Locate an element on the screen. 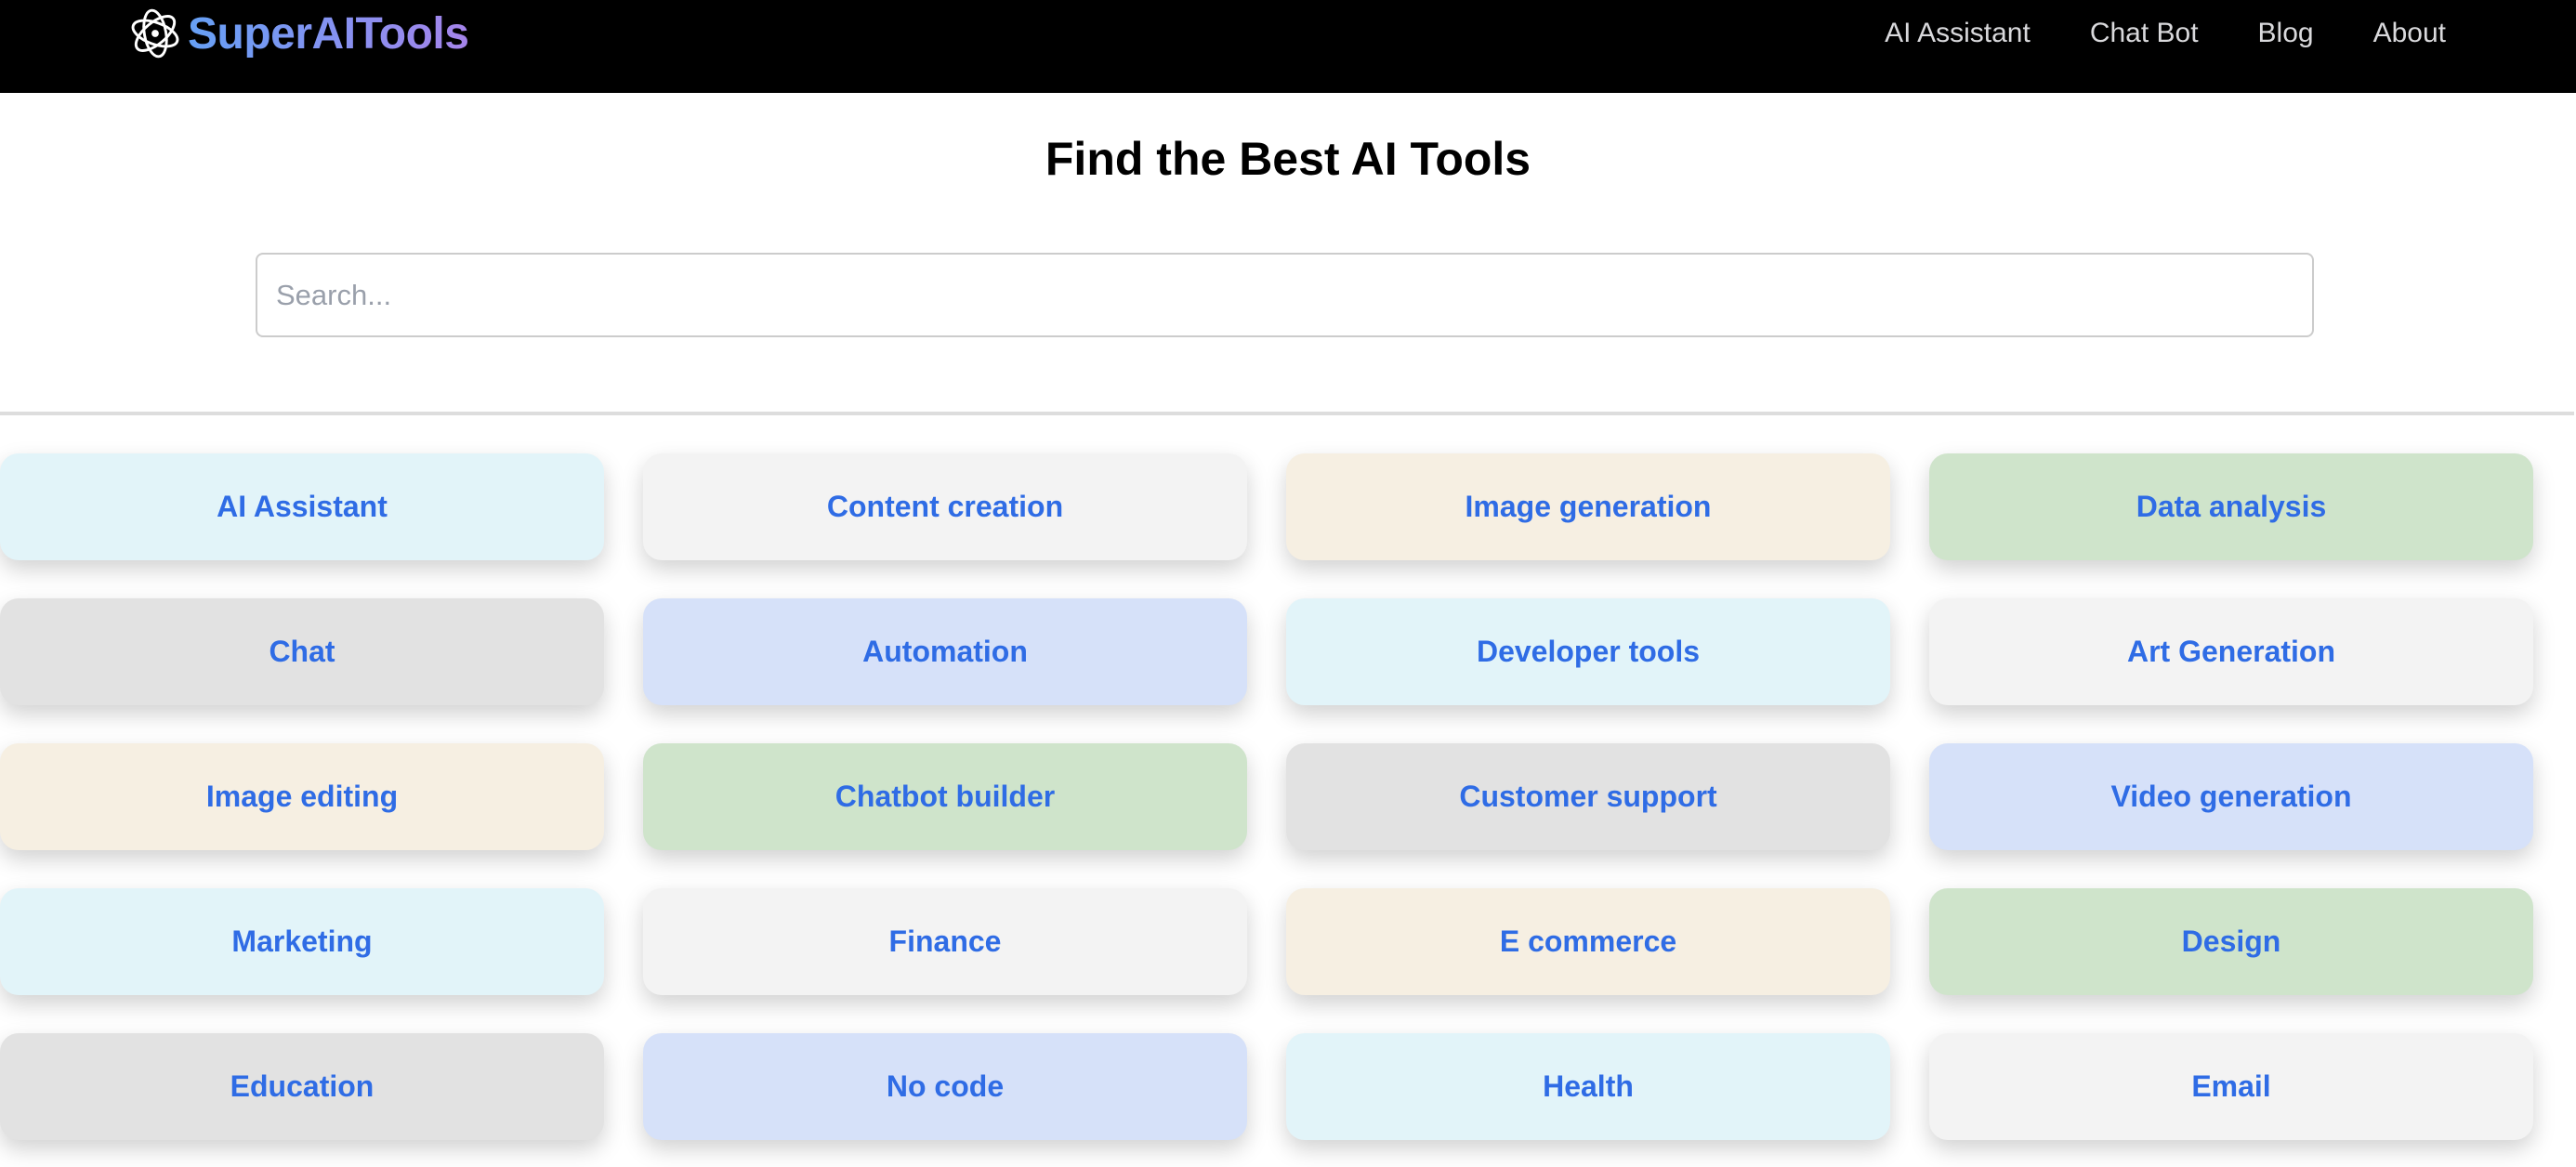  category-card-label: Chat is located at coordinates (302, 651).